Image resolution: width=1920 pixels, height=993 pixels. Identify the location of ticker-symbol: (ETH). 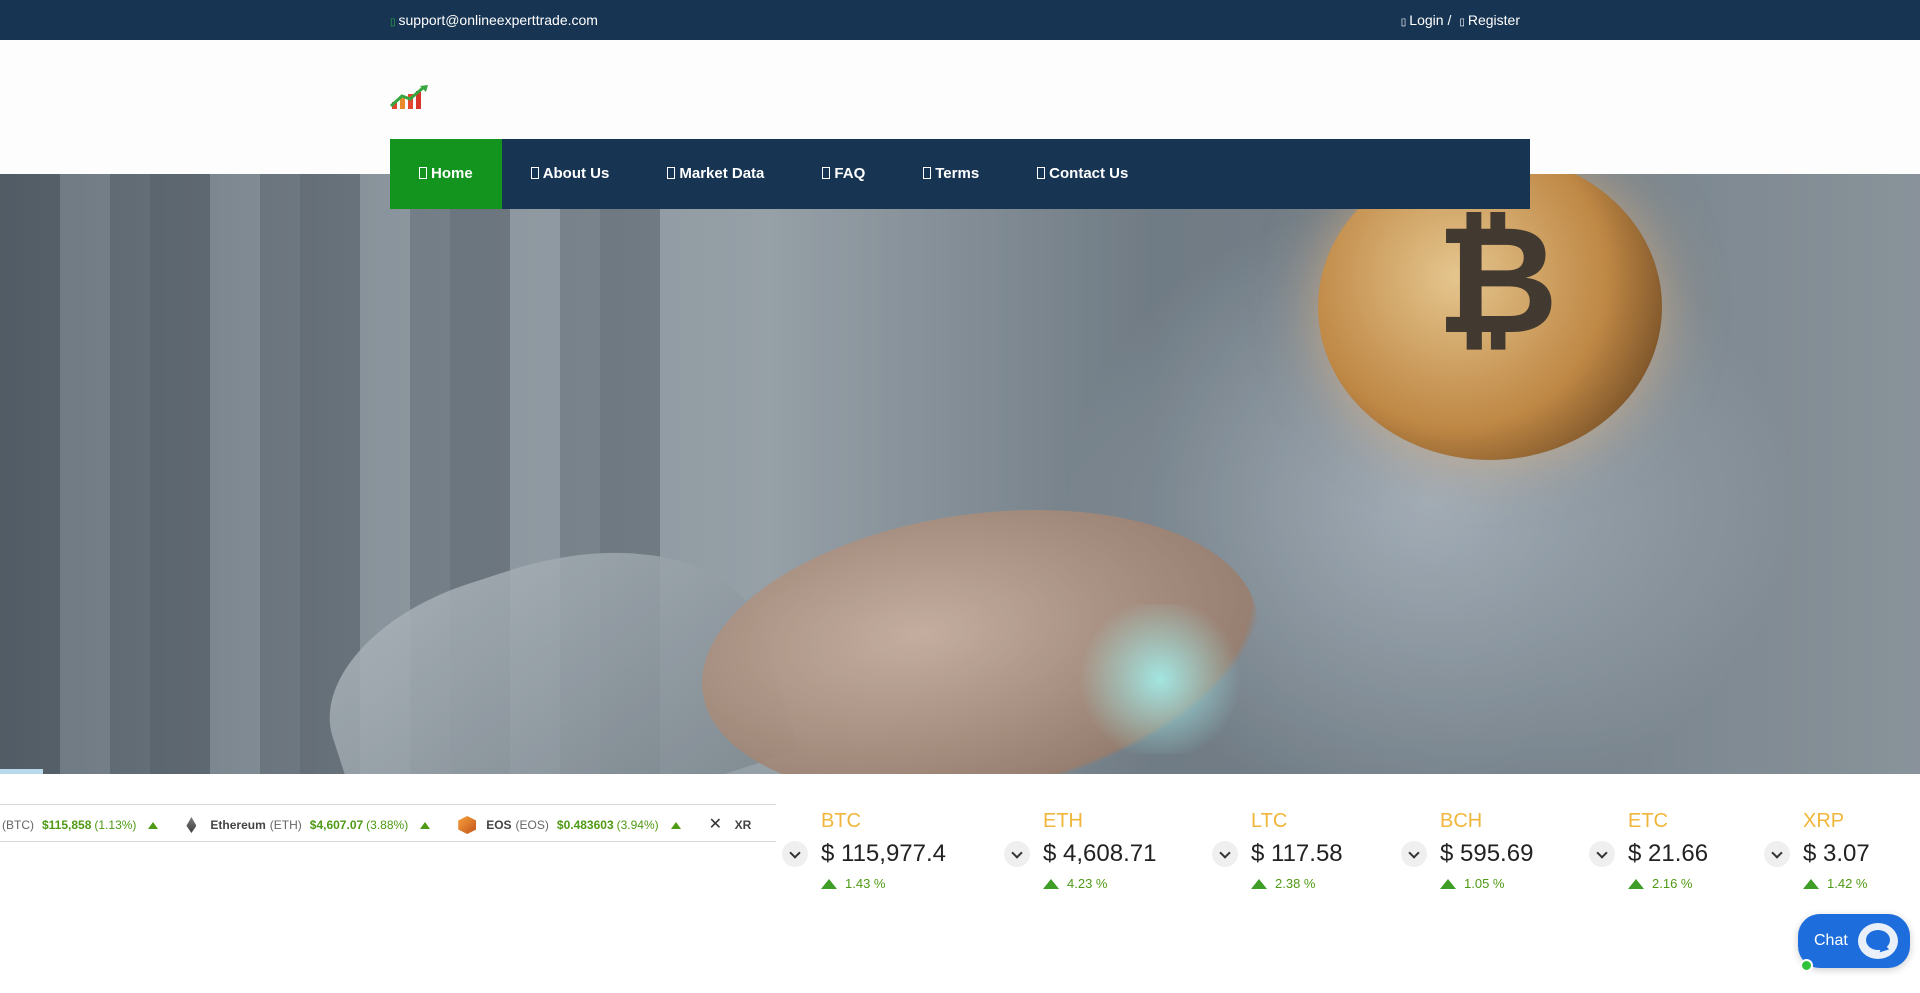
(285, 825).